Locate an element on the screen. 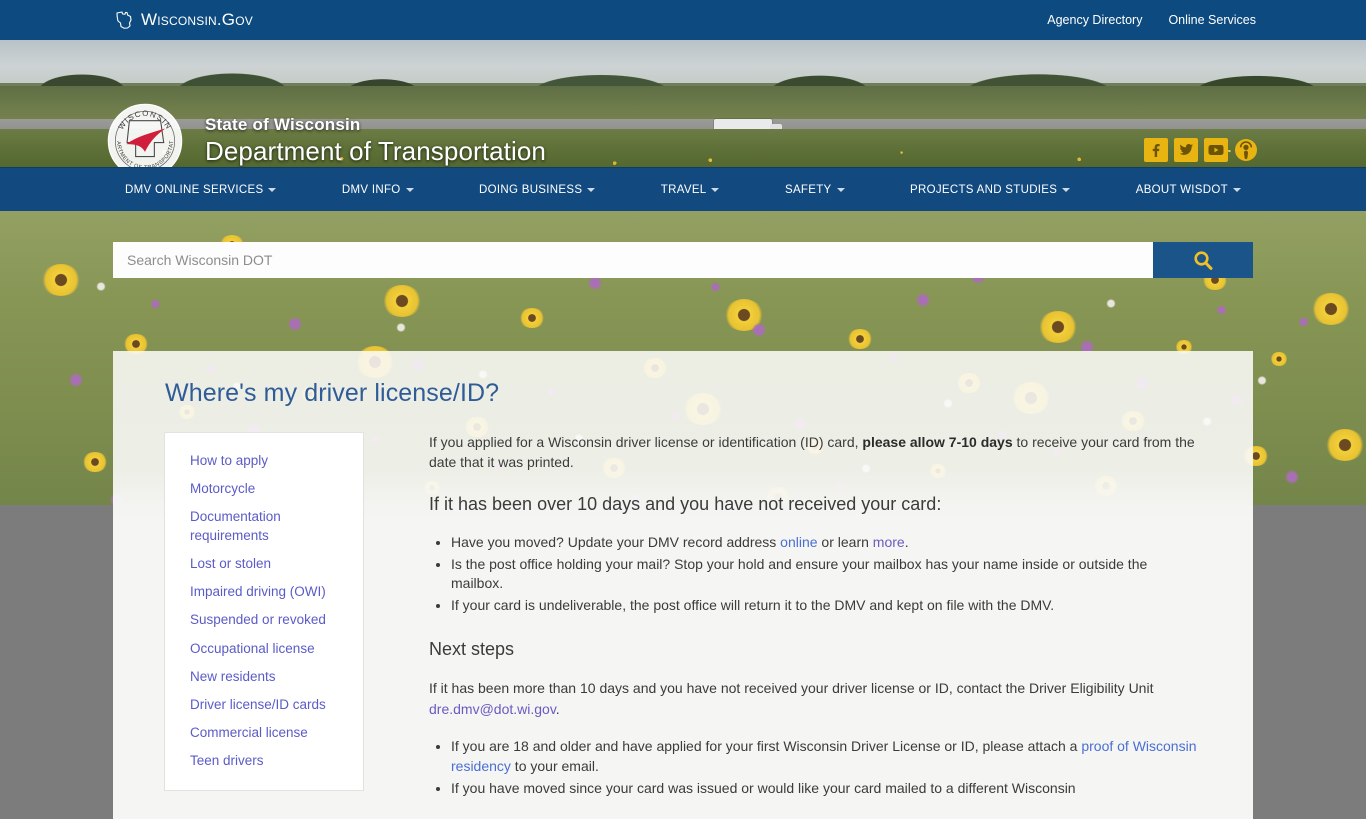 Image resolution: width=1366 pixels, height=819 pixels. search-input is located at coordinates (633, 260).